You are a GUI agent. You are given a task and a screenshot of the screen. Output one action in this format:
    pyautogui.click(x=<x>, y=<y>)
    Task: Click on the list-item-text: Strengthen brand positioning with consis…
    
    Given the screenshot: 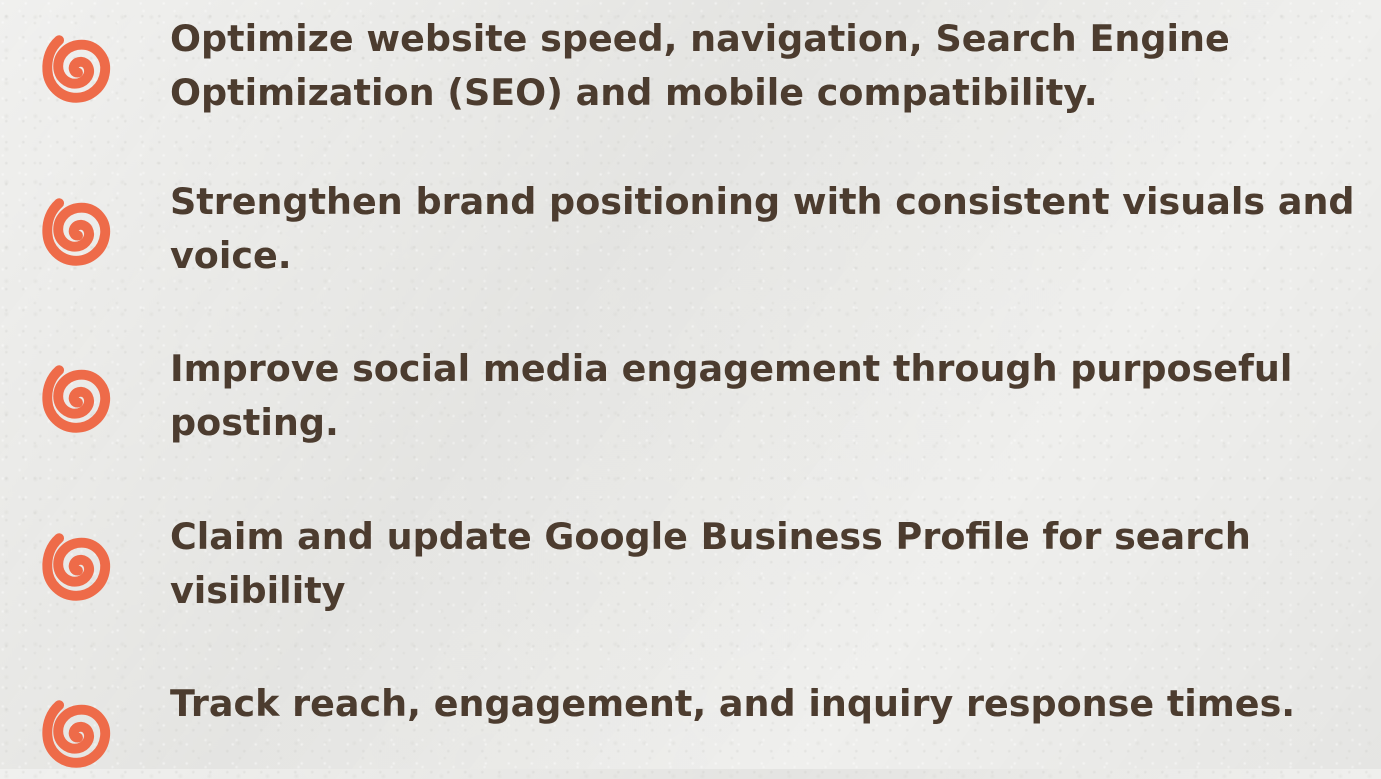 What is the action you would take?
    pyautogui.click(x=762, y=228)
    